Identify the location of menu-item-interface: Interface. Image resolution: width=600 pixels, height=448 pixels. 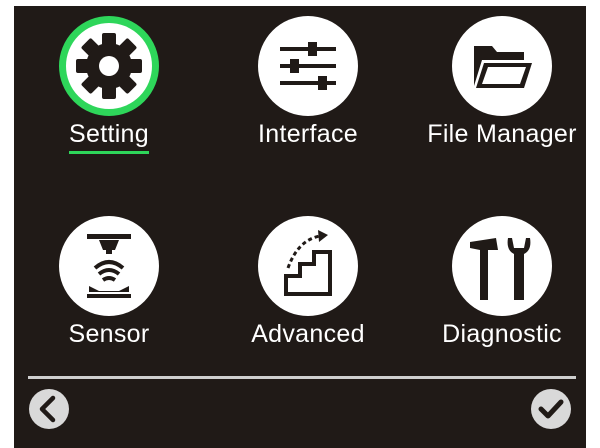
(308, 98).